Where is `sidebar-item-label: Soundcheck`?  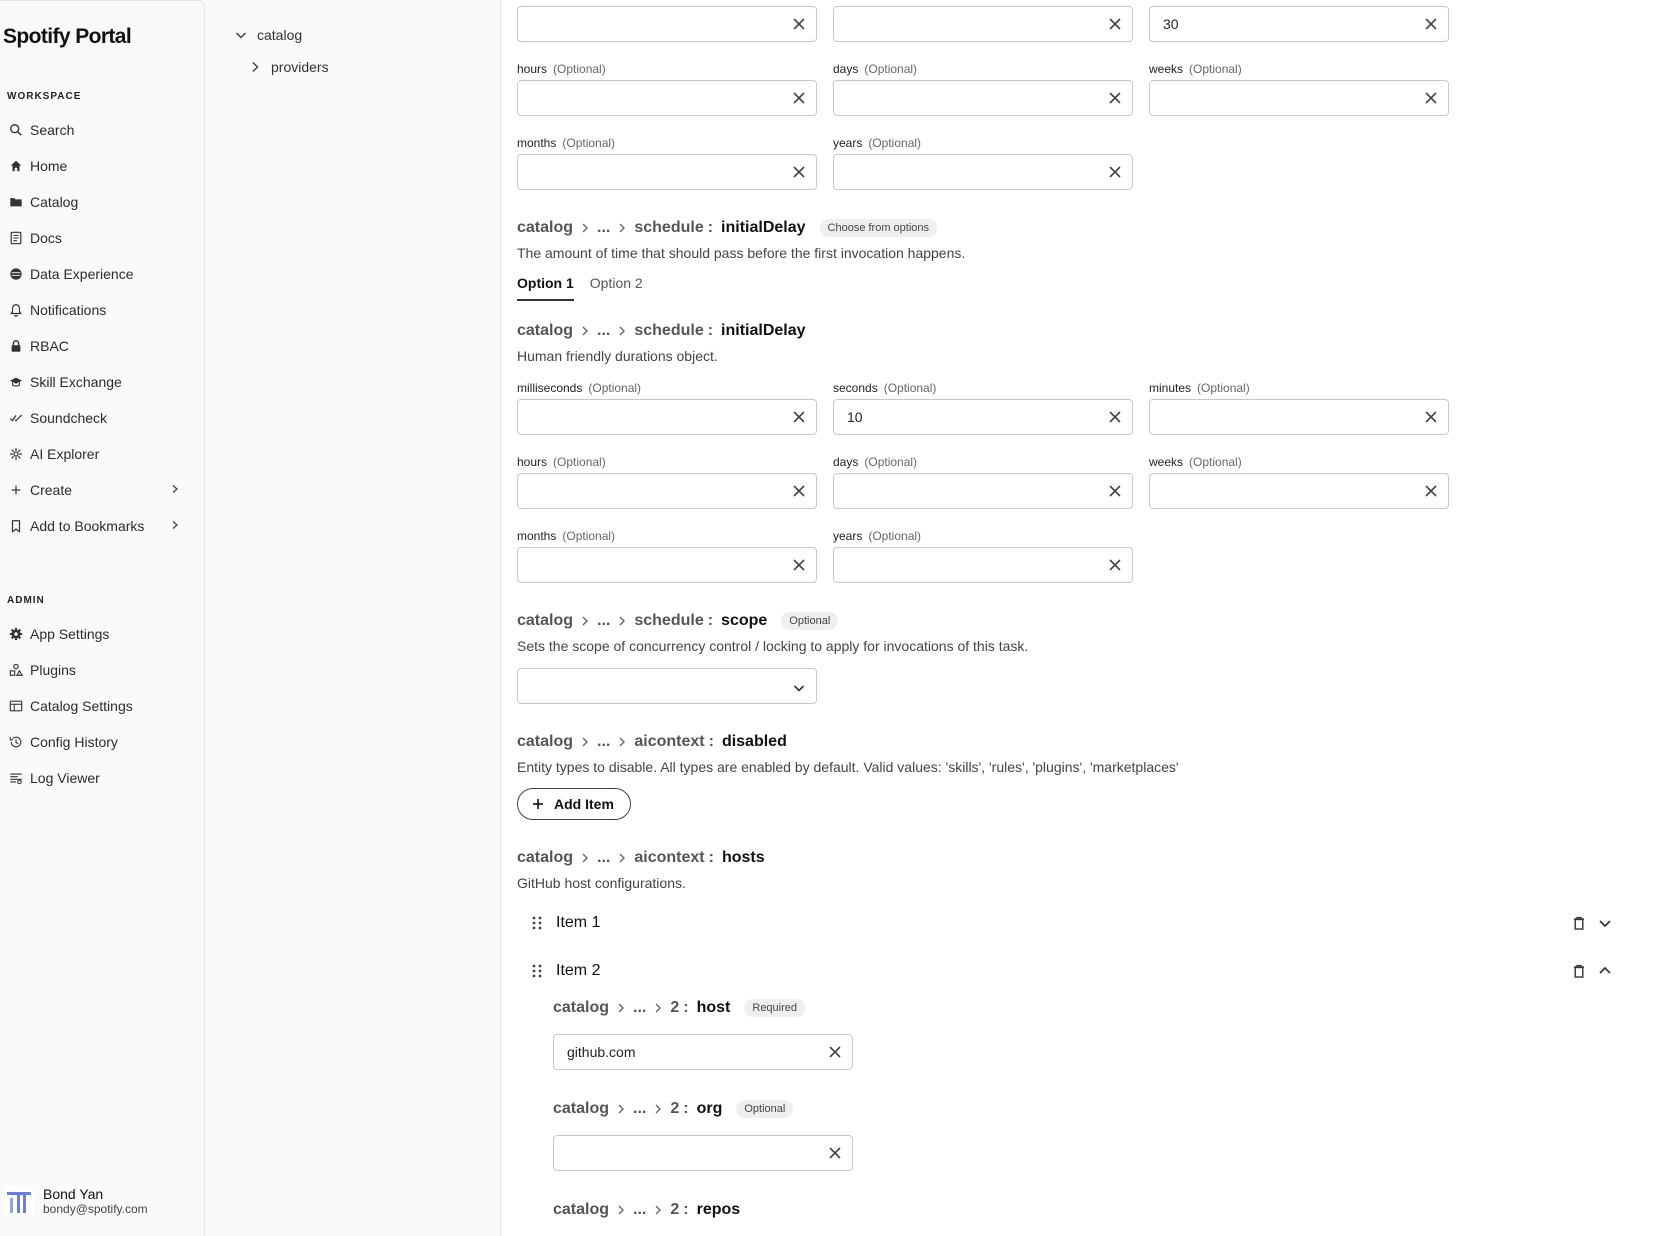 sidebar-item-label: Soundcheck is located at coordinates (69, 418).